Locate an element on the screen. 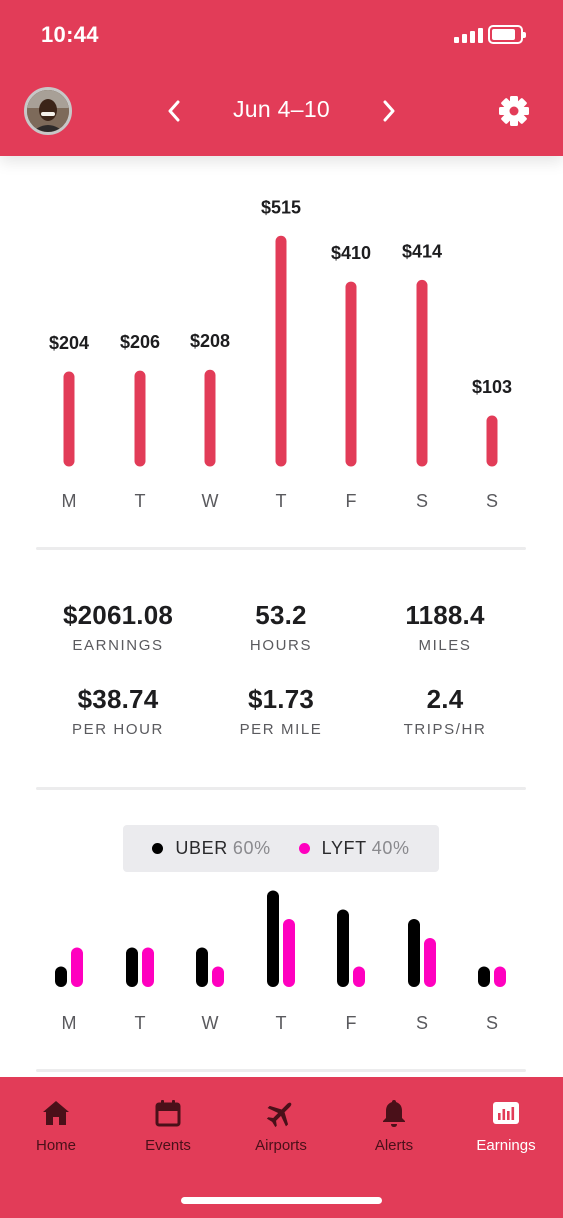 The image size is (563, 1218). battery-level is located at coordinates (503, 34).